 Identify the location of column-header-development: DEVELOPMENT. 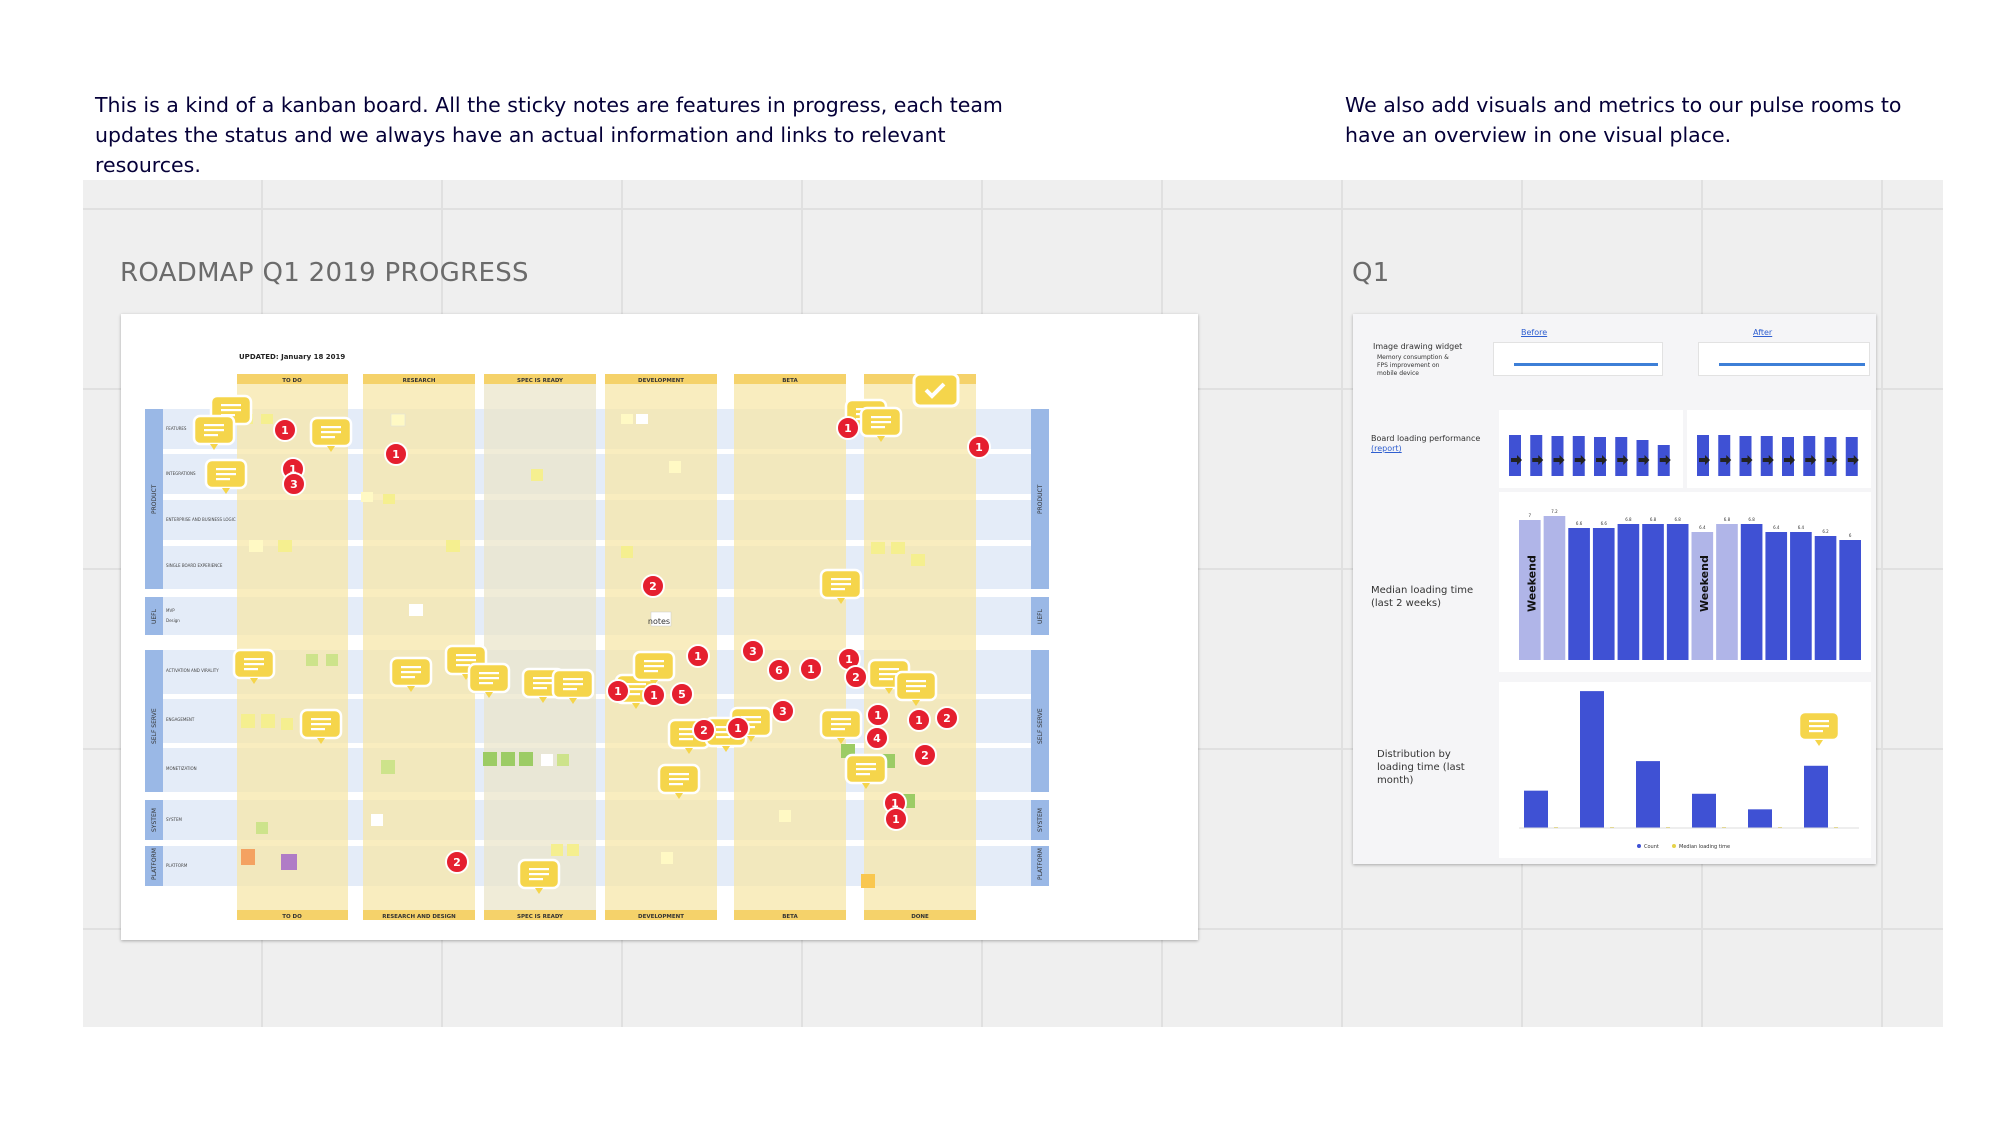
(661, 381).